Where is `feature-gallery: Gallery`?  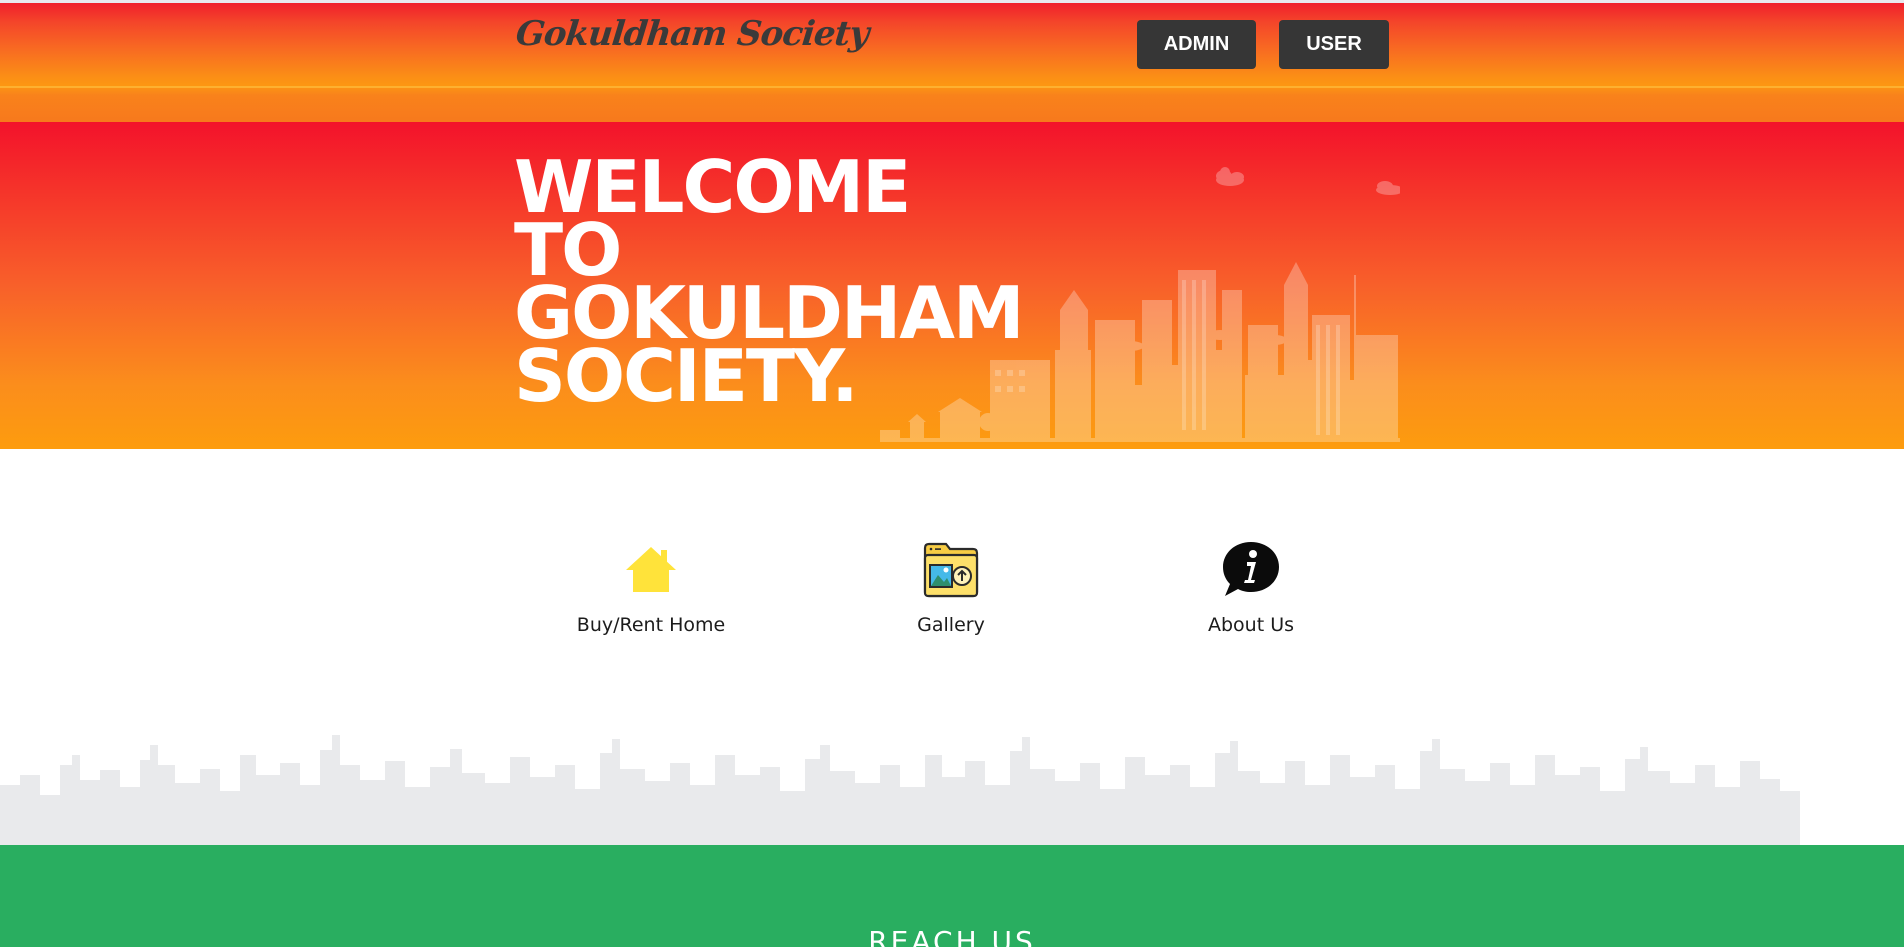 feature-gallery: Gallery is located at coordinates (951, 598).